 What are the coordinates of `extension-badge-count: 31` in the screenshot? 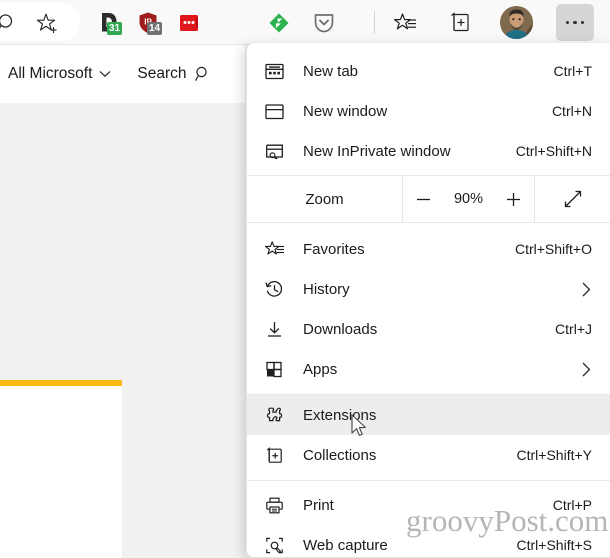 It's located at (114, 28).